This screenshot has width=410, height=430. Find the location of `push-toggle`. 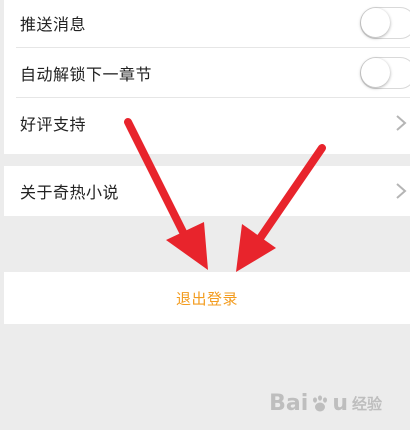

push-toggle is located at coordinates (385, 23).